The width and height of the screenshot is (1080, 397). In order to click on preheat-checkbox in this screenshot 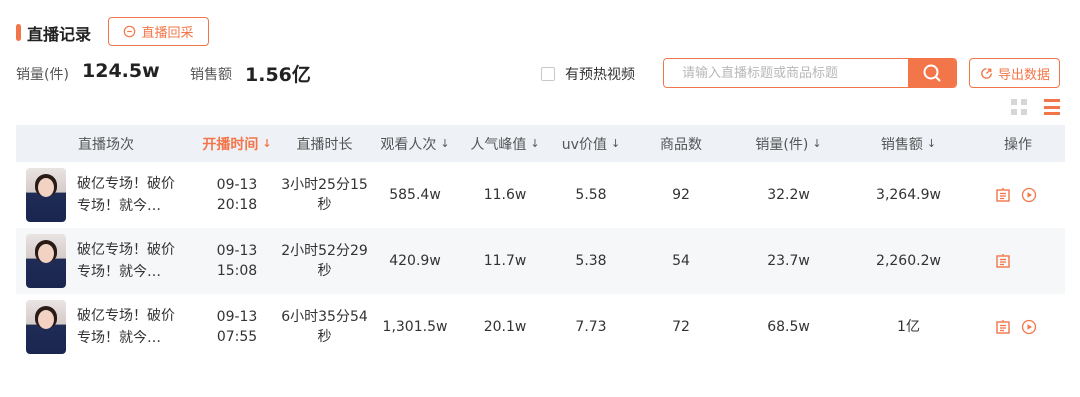, I will do `click(548, 74)`.